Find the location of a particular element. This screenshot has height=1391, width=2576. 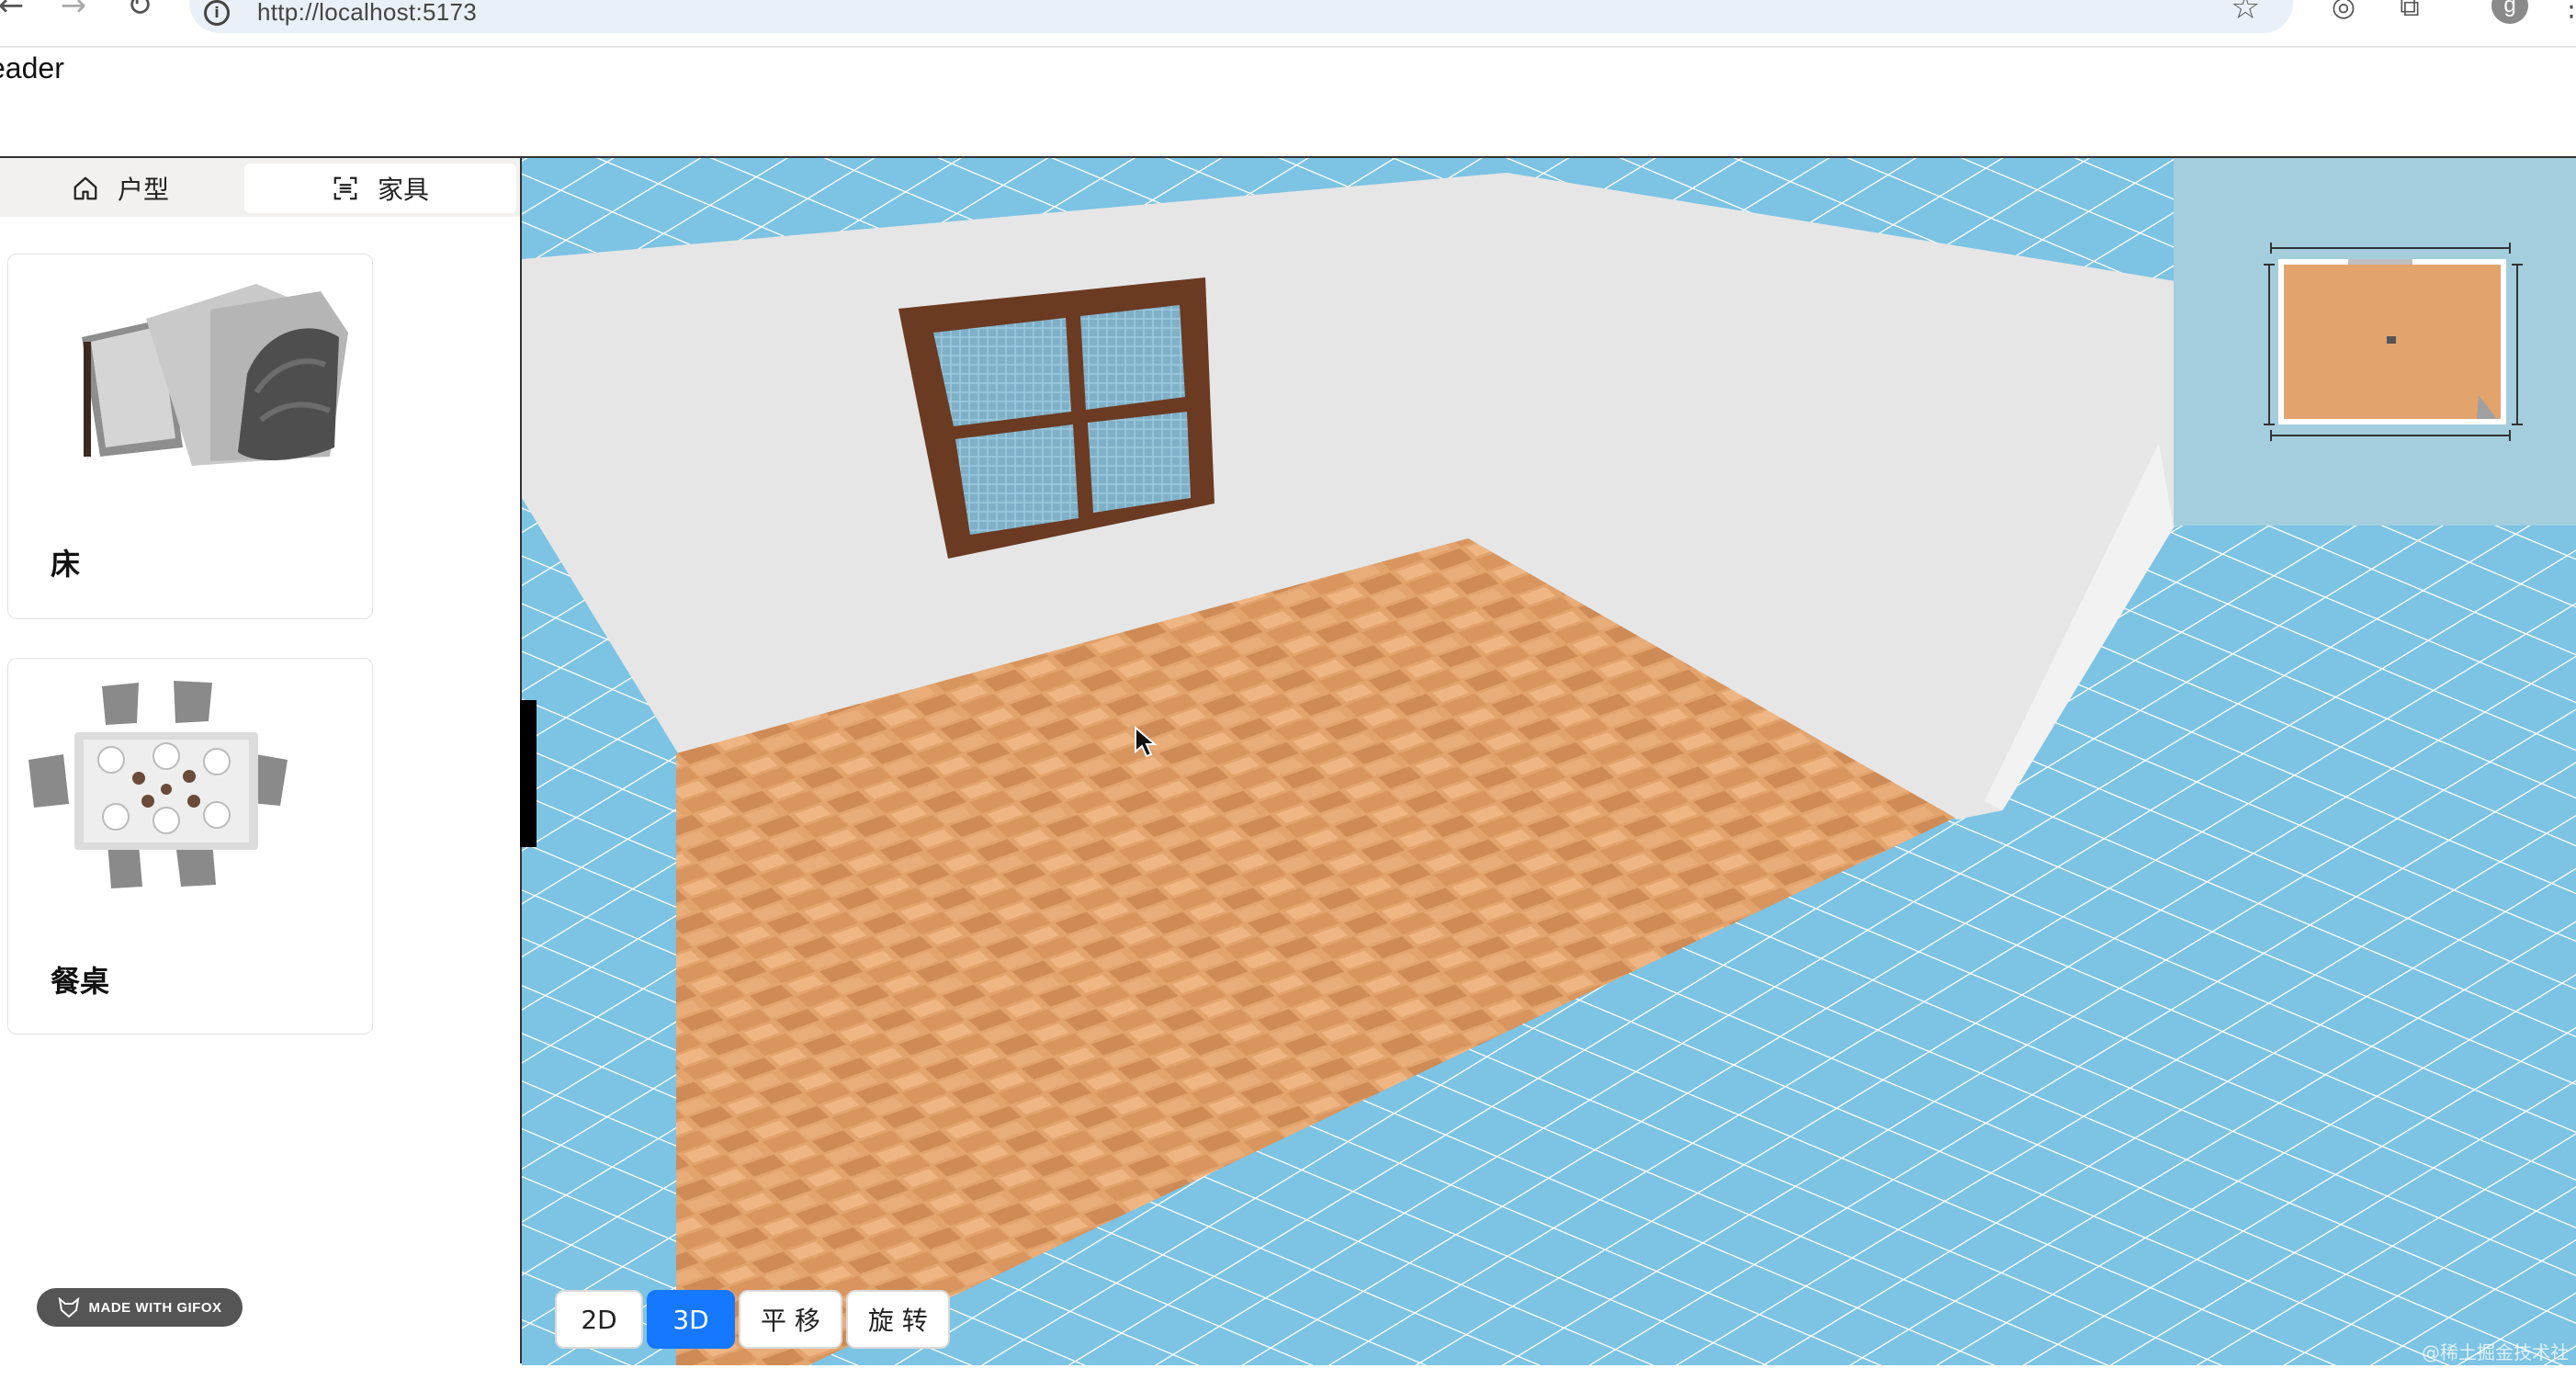

back-arrow-icon: ← is located at coordinates (14, 12).